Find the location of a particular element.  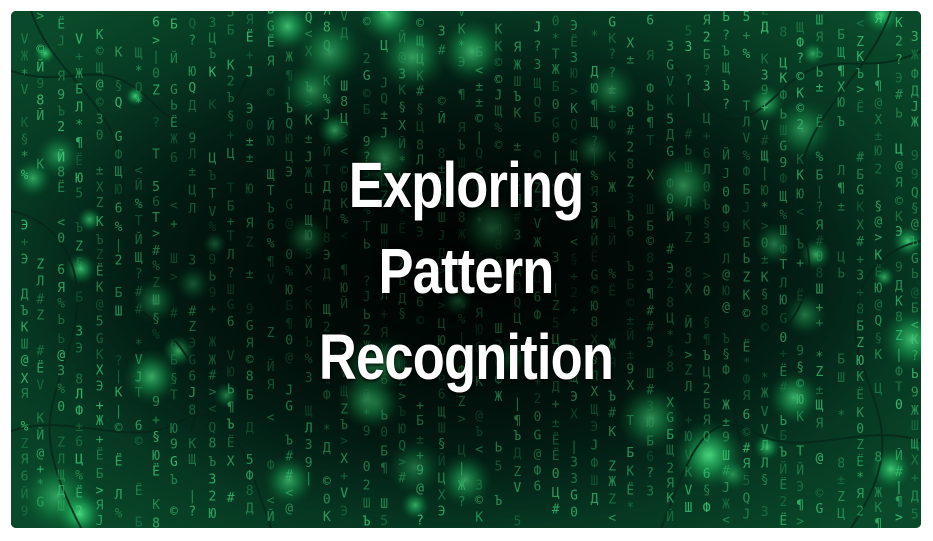

title-line-3: Recognition is located at coordinates (466, 357).